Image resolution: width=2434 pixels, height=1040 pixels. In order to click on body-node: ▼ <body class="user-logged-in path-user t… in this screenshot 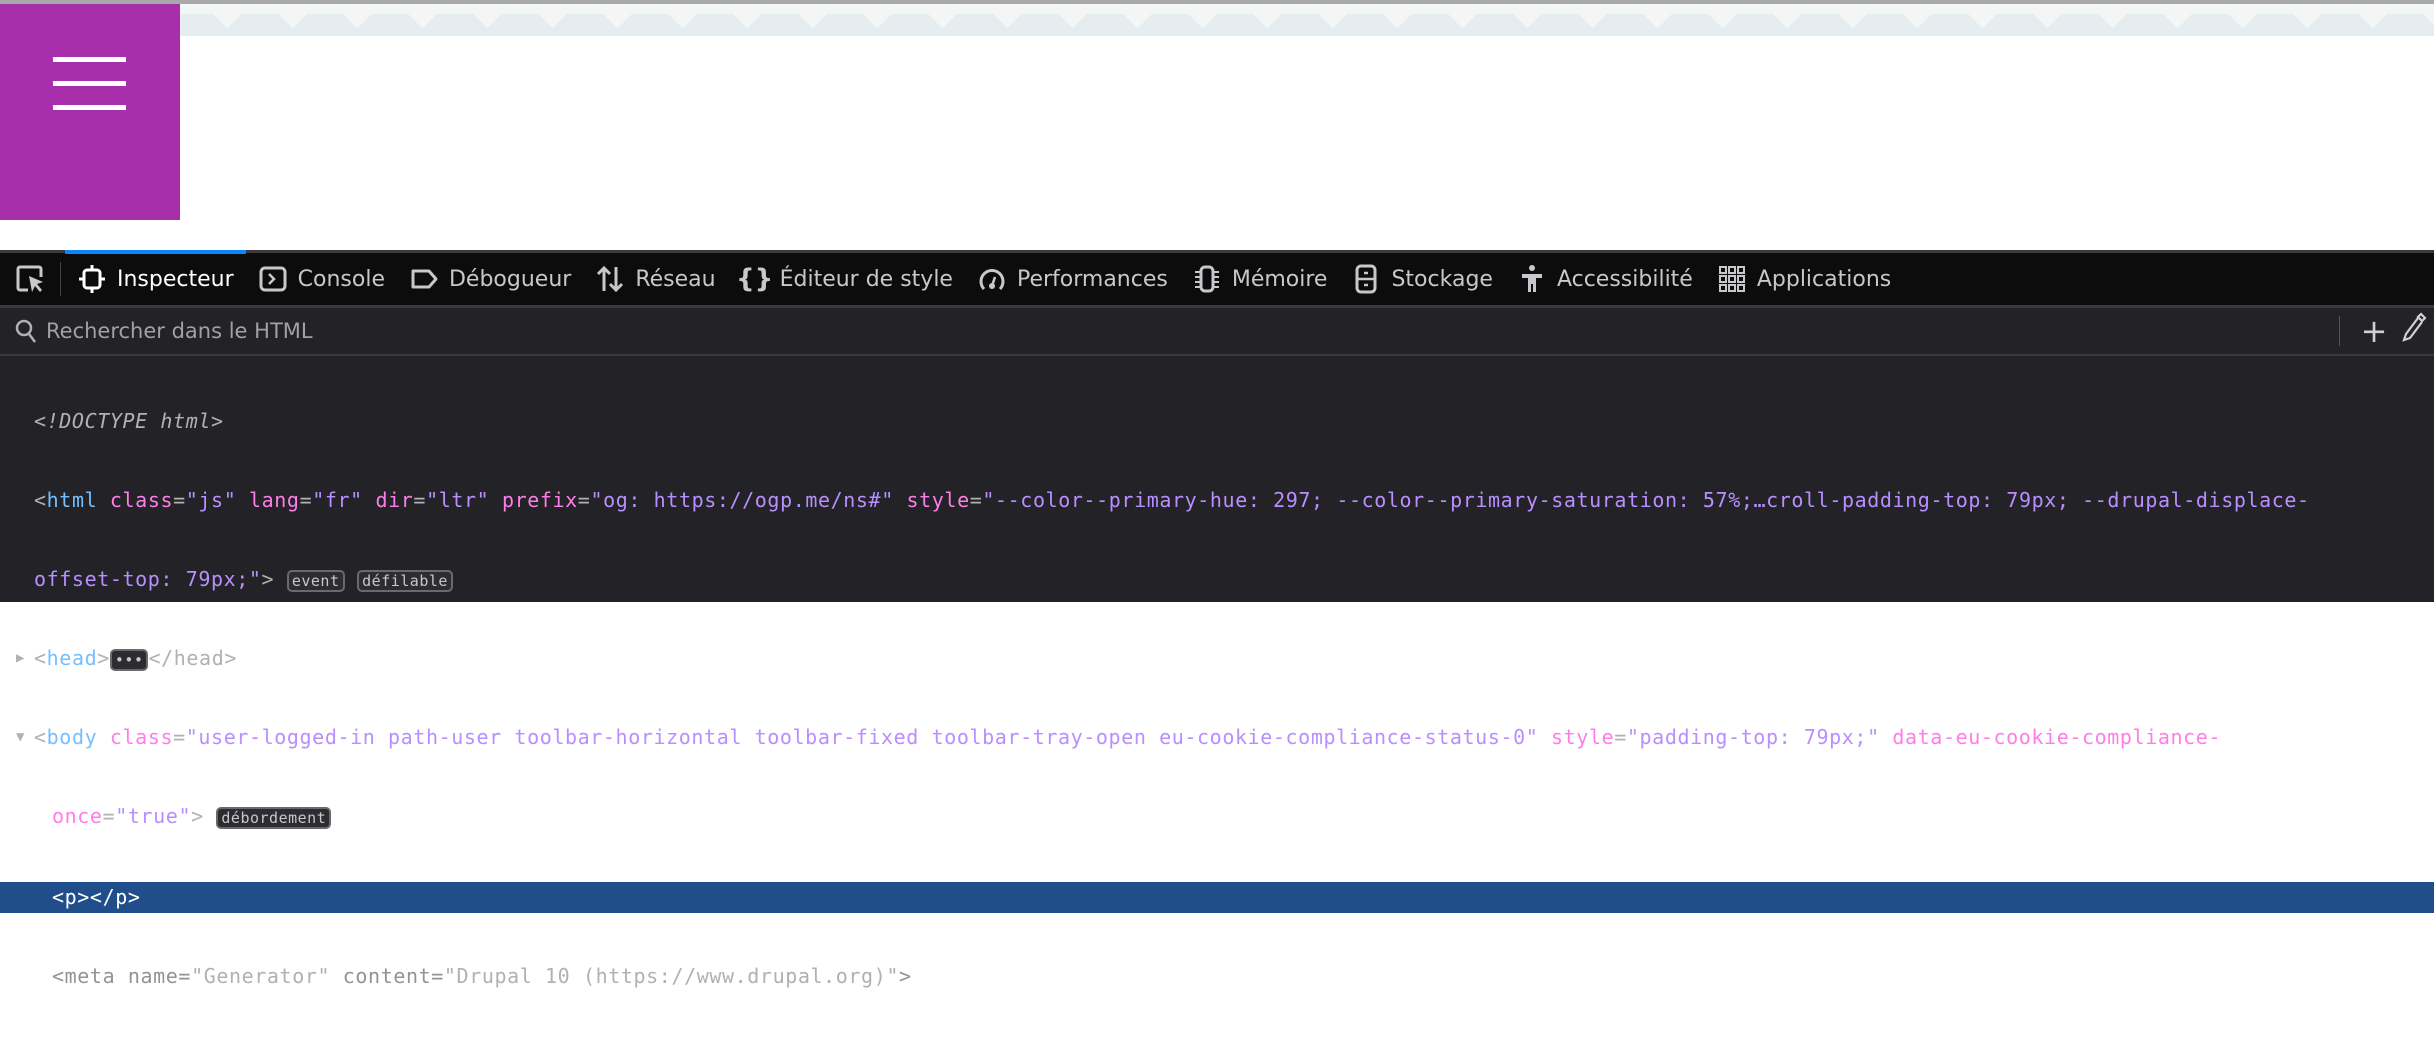, I will do `click(1217, 737)`.